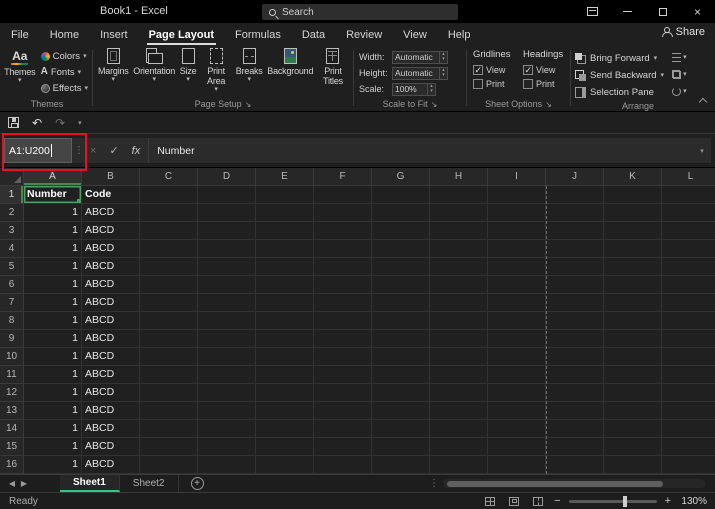 This screenshot has width=715, height=509. Describe the element at coordinates (517, 267) in the screenshot. I see `cell-I5` at that location.